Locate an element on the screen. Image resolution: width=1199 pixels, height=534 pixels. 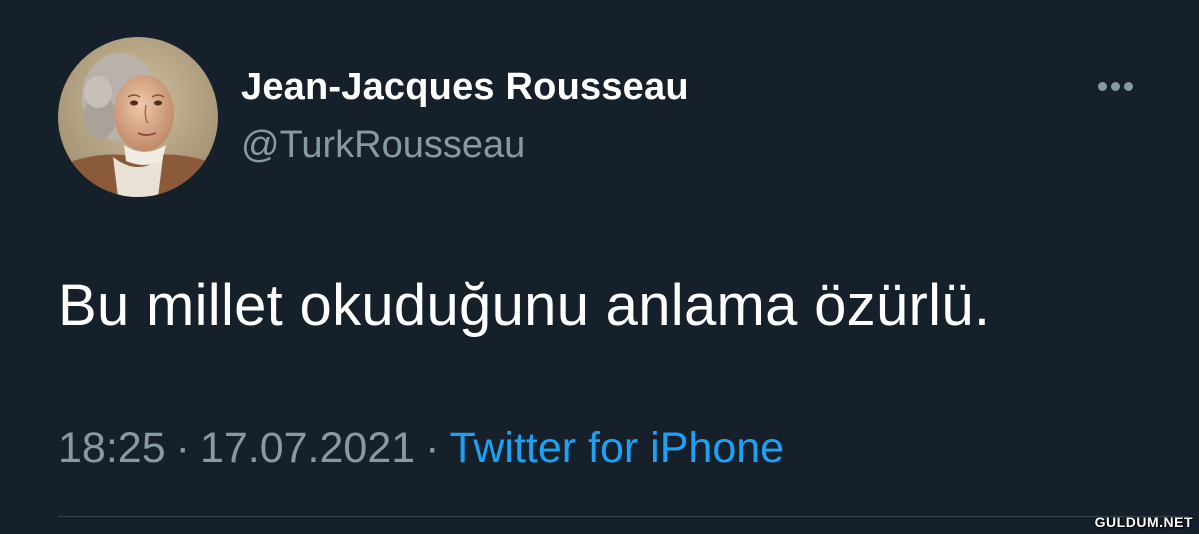
divider is located at coordinates (623, 516).